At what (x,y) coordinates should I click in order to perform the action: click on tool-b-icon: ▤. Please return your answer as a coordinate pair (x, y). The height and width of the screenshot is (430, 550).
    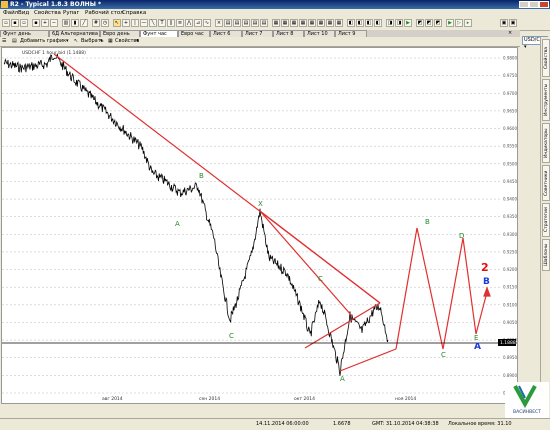
    Looking at the image, I should click on (237, 23).